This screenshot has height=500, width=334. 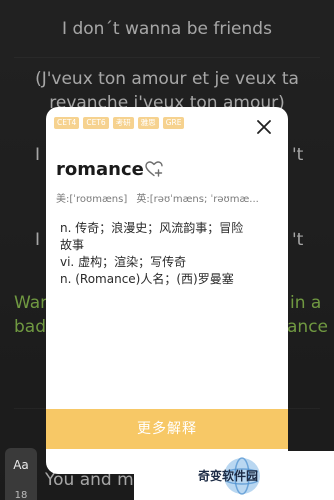 I want to click on font-size-button: Aa 18, so click(x=21, y=474).